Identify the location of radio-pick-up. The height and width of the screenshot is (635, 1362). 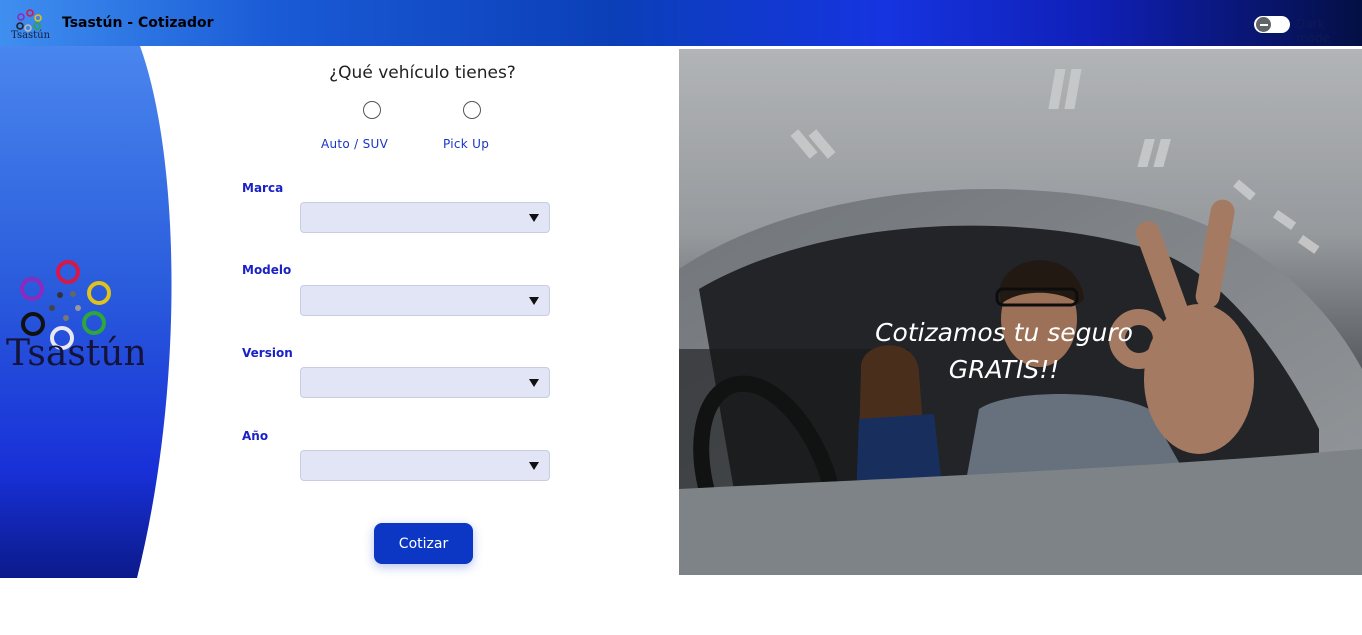
(472, 110).